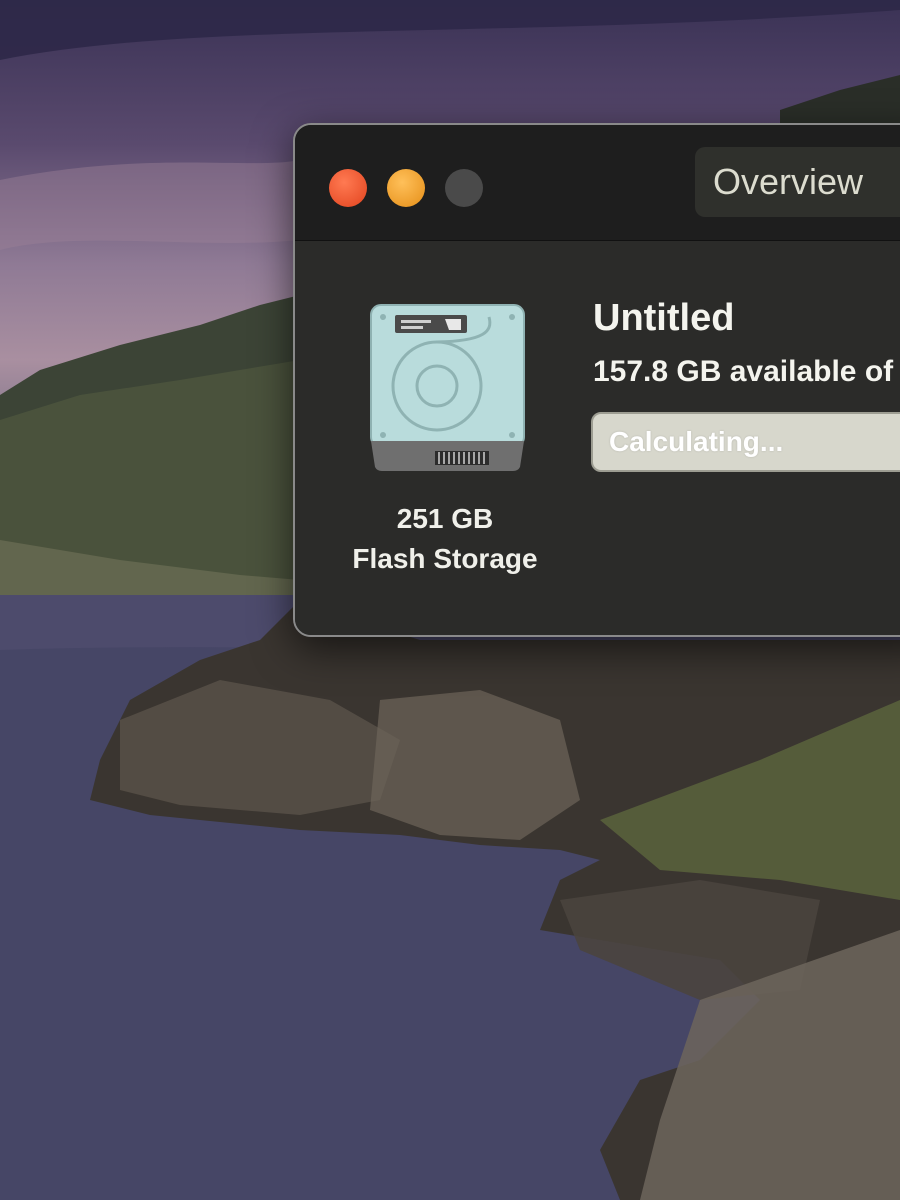 The width and height of the screenshot is (900, 1200). I want to click on close-window-button, so click(348, 188).